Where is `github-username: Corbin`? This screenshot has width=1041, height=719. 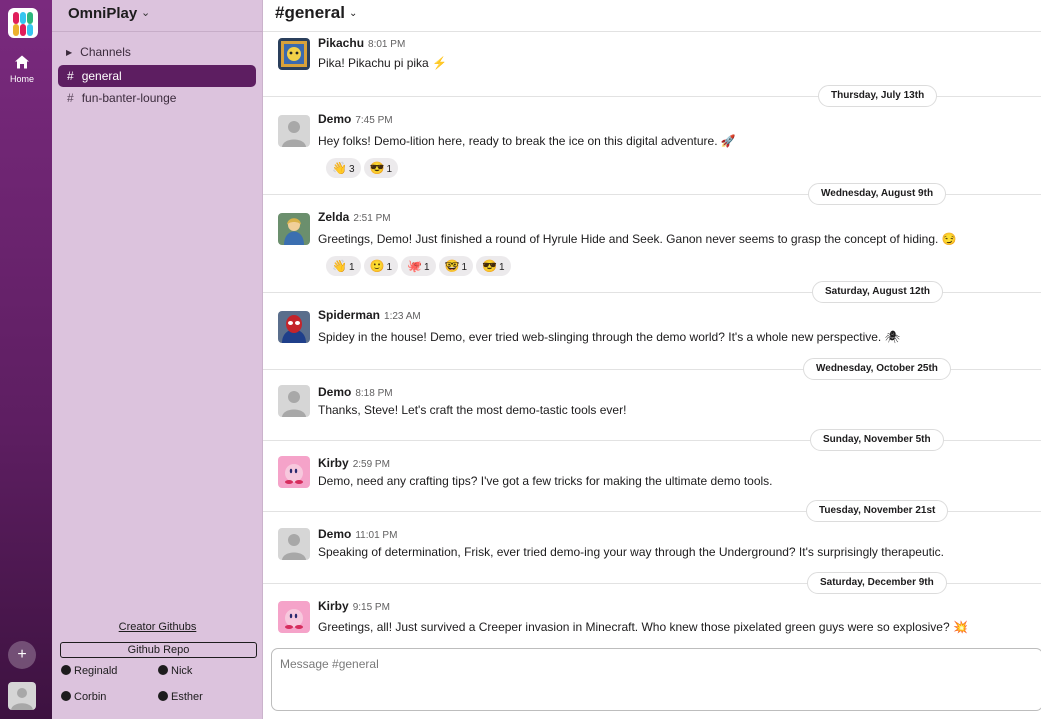
github-username: Corbin is located at coordinates (90, 697).